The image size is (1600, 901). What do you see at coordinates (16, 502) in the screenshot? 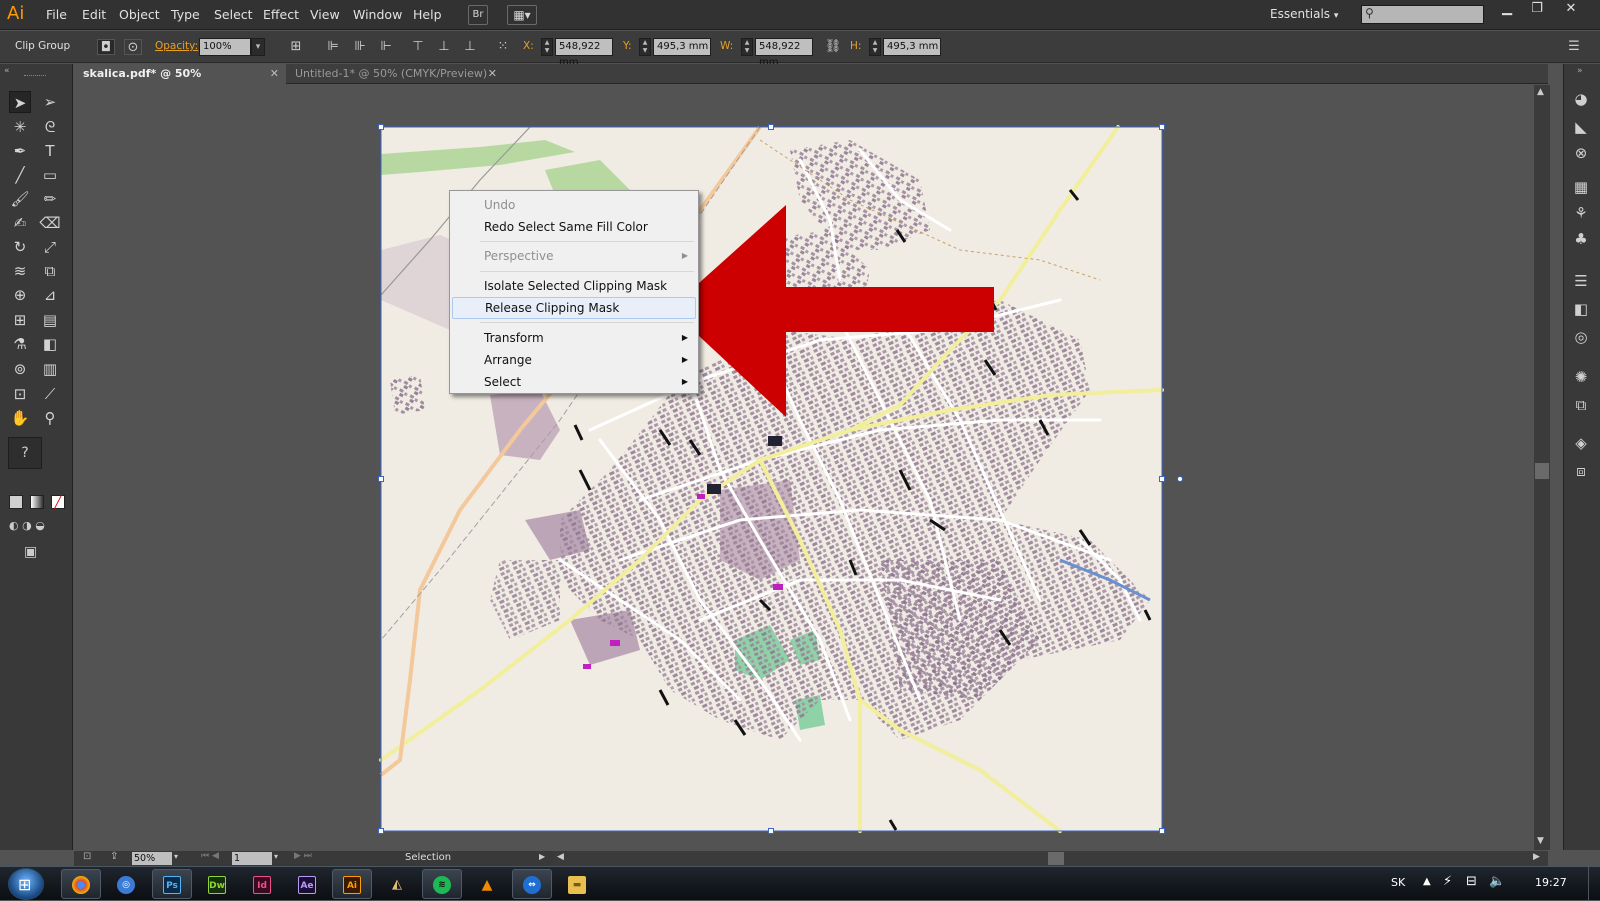
I see `color-mode-icon` at bounding box center [16, 502].